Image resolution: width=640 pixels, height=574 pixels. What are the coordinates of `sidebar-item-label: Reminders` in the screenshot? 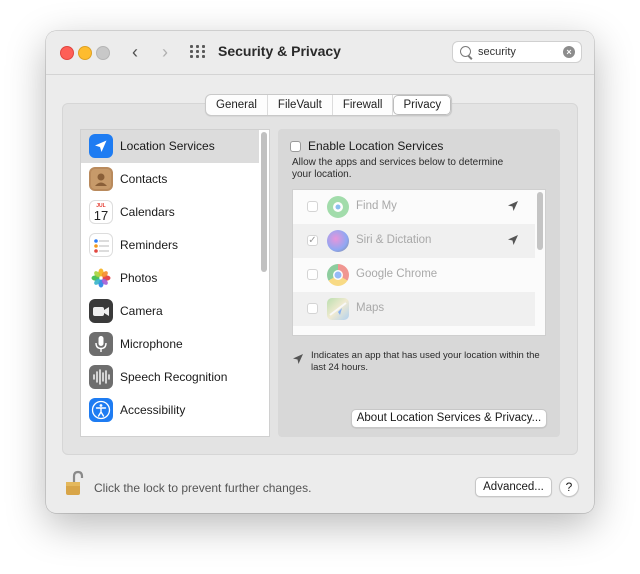 It's located at (149, 245).